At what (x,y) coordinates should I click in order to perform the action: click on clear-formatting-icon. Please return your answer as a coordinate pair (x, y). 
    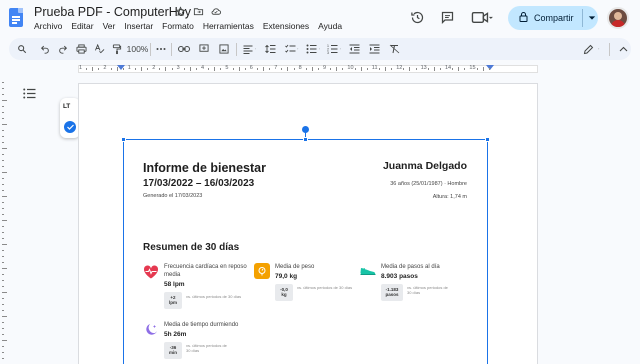
    Looking at the image, I should click on (394, 49).